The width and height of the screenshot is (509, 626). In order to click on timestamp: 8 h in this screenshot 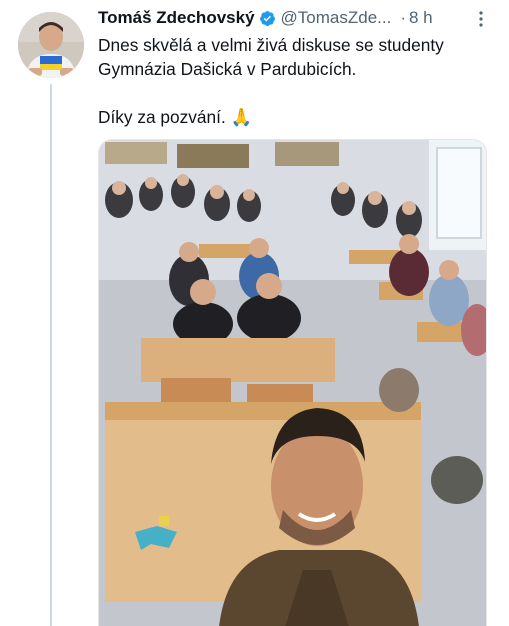, I will do `click(421, 18)`.